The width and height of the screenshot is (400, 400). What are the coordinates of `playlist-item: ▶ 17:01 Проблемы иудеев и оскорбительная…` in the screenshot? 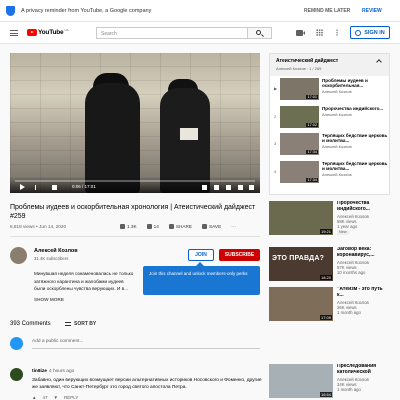 It's located at (329, 90).